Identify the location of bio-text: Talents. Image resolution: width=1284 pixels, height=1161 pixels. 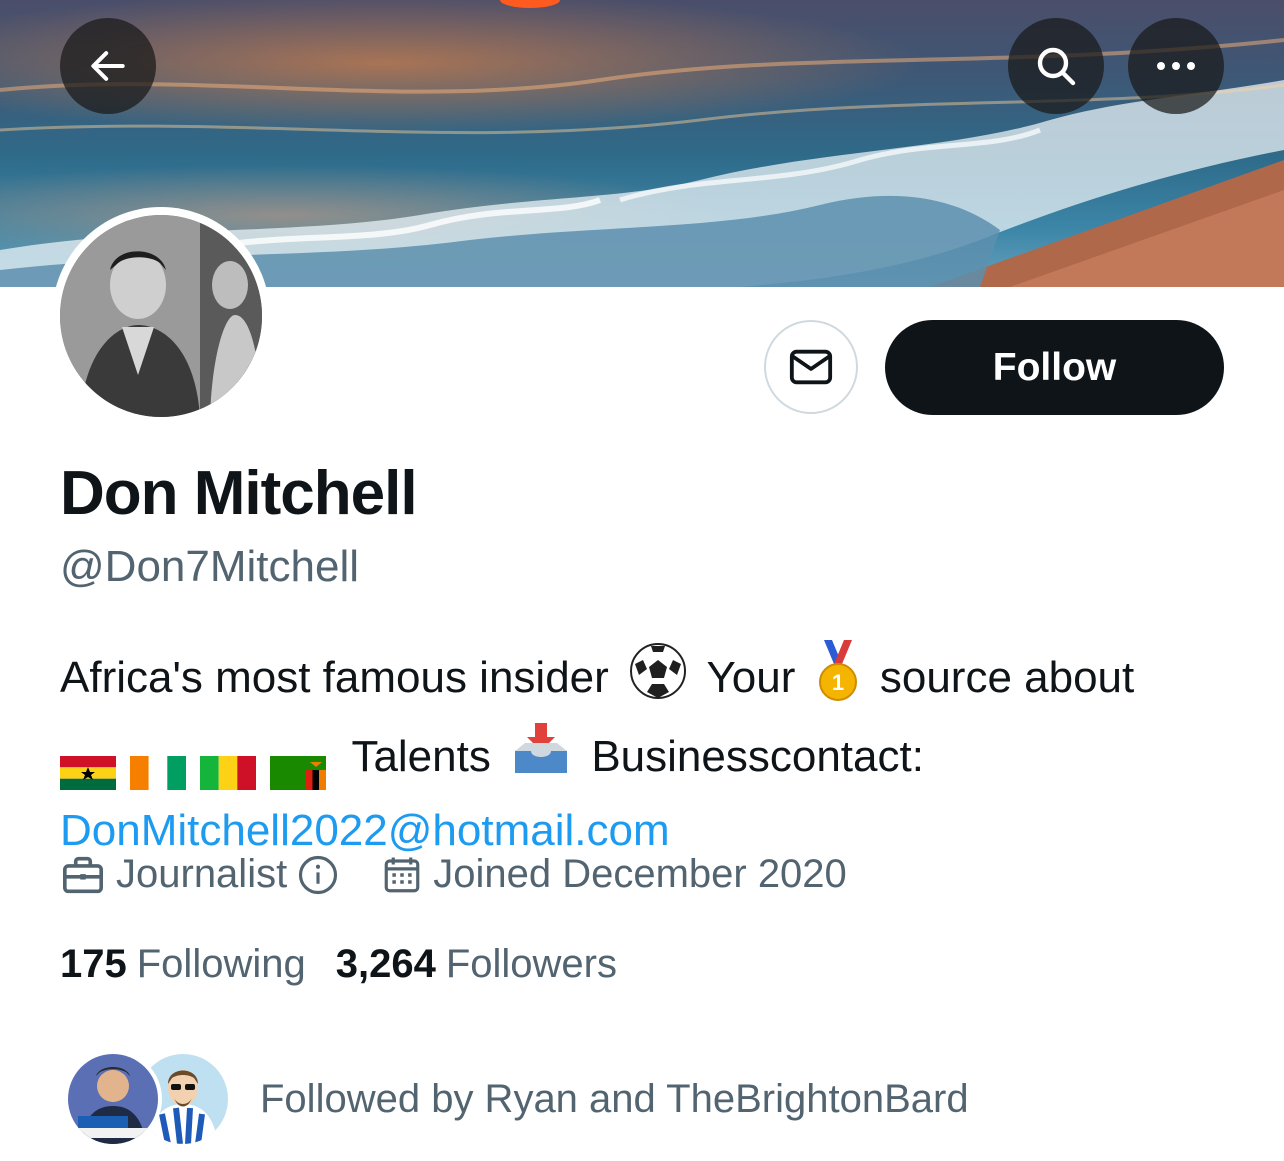
(421, 757).